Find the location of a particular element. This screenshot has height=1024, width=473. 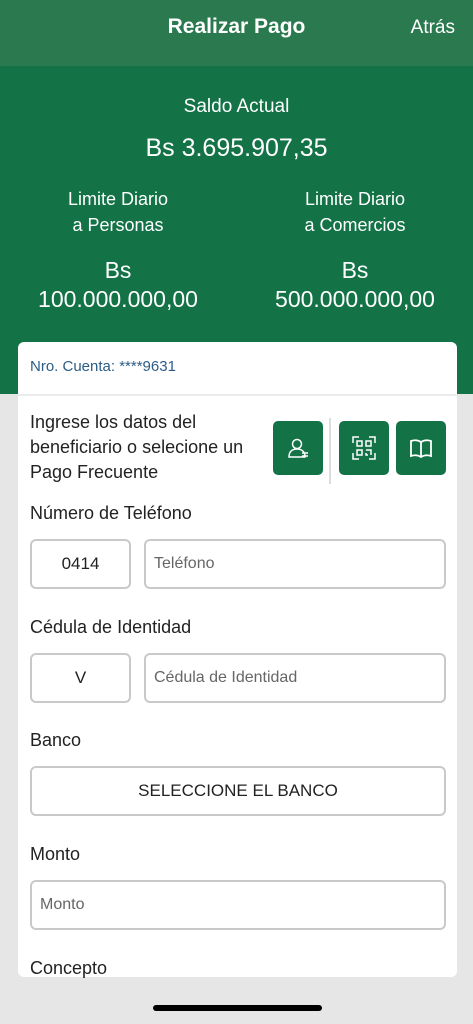

contacts-icon is located at coordinates (298, 448).